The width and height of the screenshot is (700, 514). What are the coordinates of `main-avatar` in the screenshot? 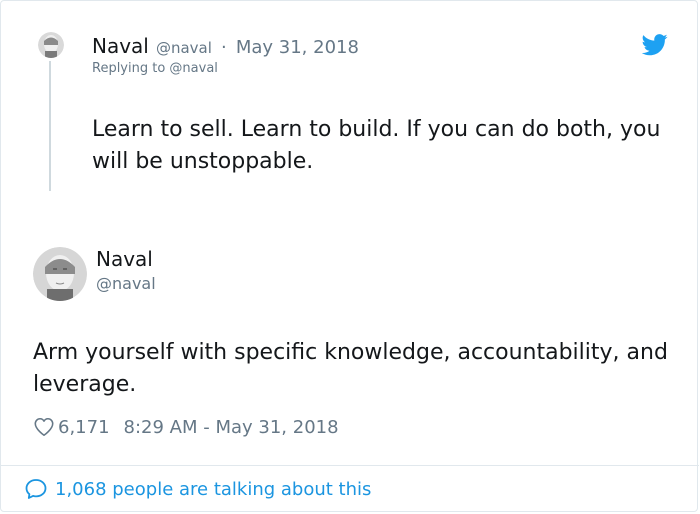 It's located at (60, 274).